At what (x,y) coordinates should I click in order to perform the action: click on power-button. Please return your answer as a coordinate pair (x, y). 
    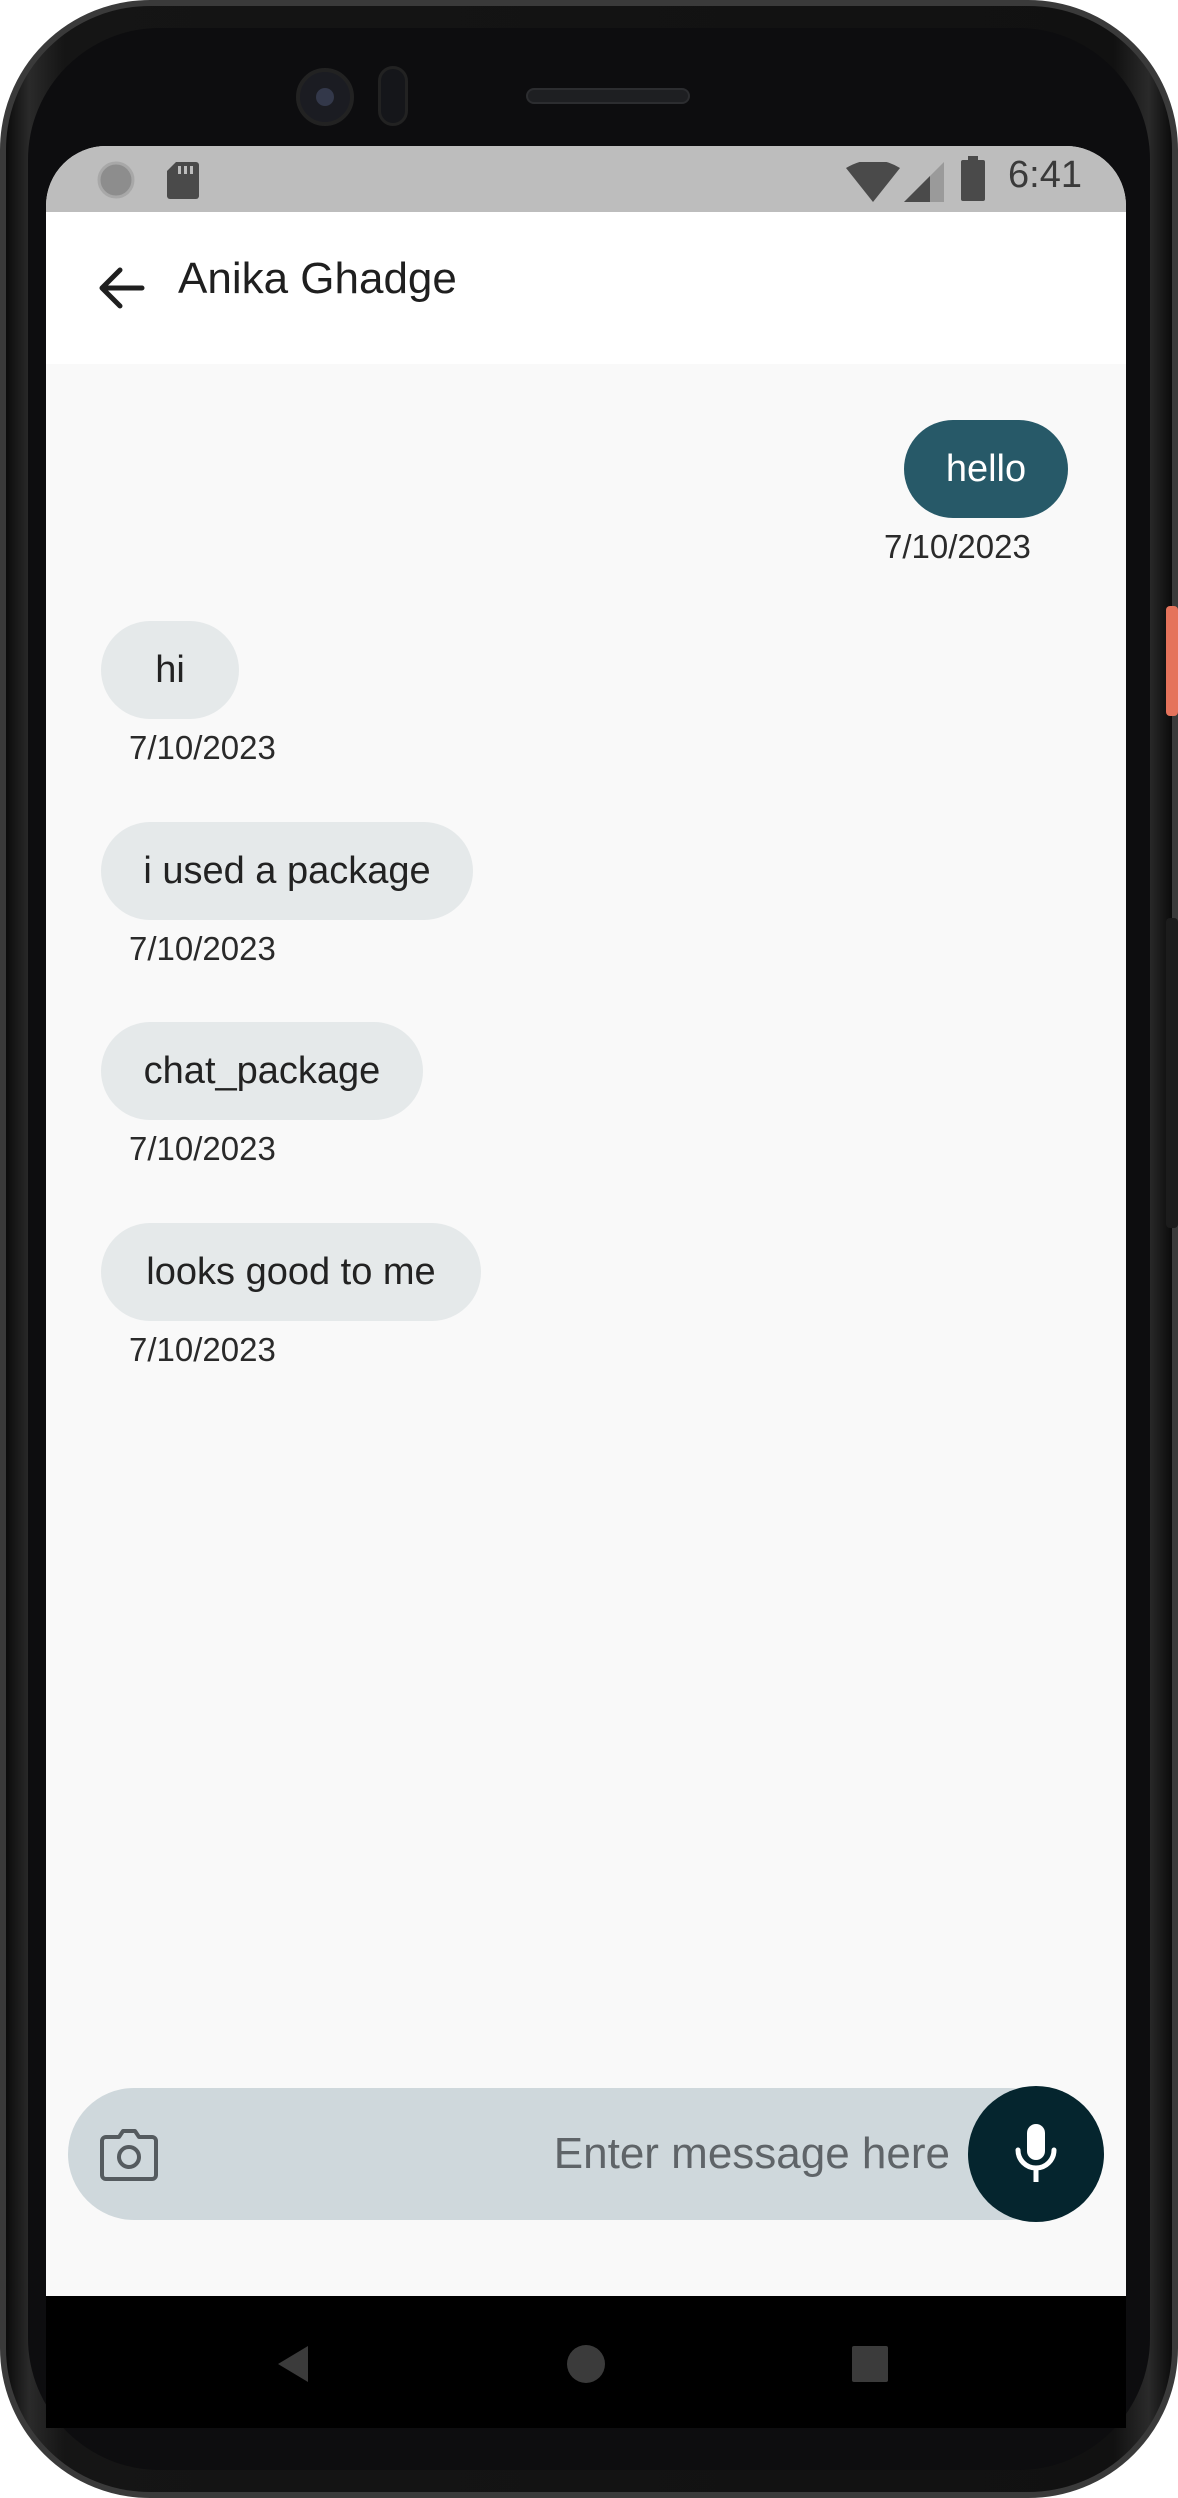
    Looking at the image, I should click on (1172, 661).